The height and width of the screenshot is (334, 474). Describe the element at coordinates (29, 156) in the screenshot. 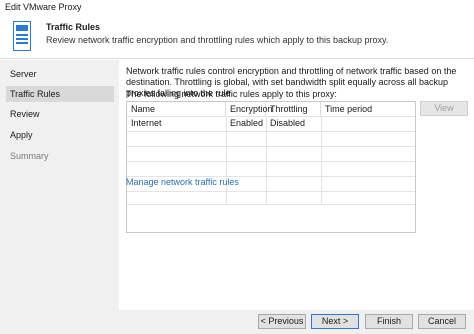

I see `sidebar-item-summary: Summary` at that location.